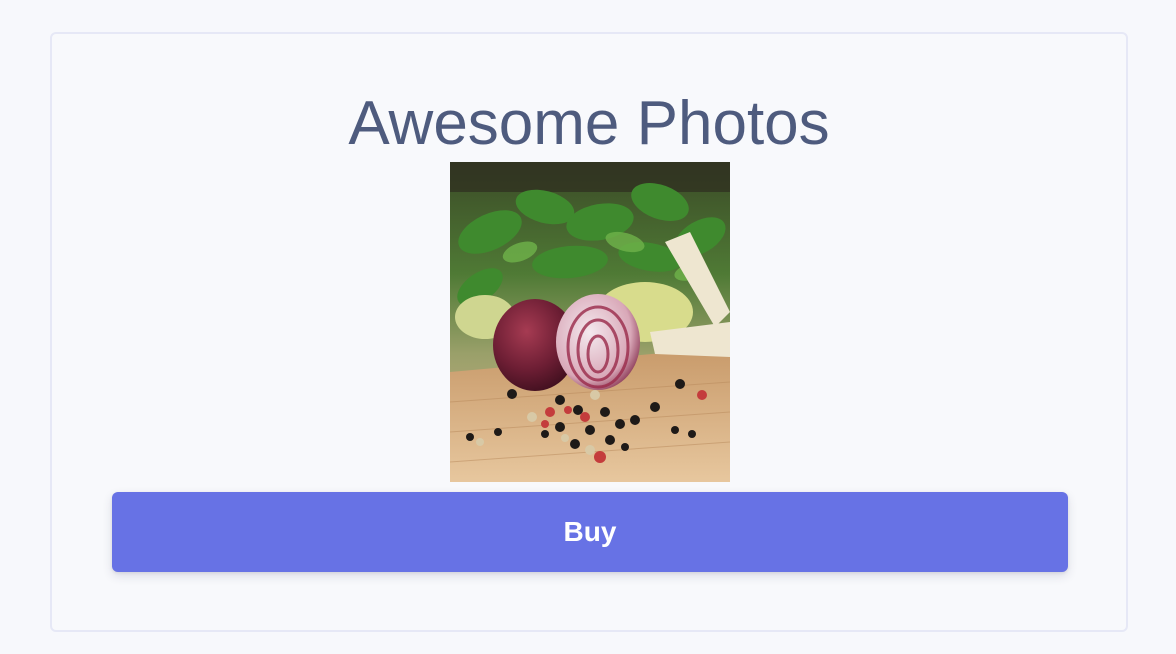 Image resolution: width=1176 pixels, height=654 pixels. I want to click on buy-button: Buy, so click(590, 532).